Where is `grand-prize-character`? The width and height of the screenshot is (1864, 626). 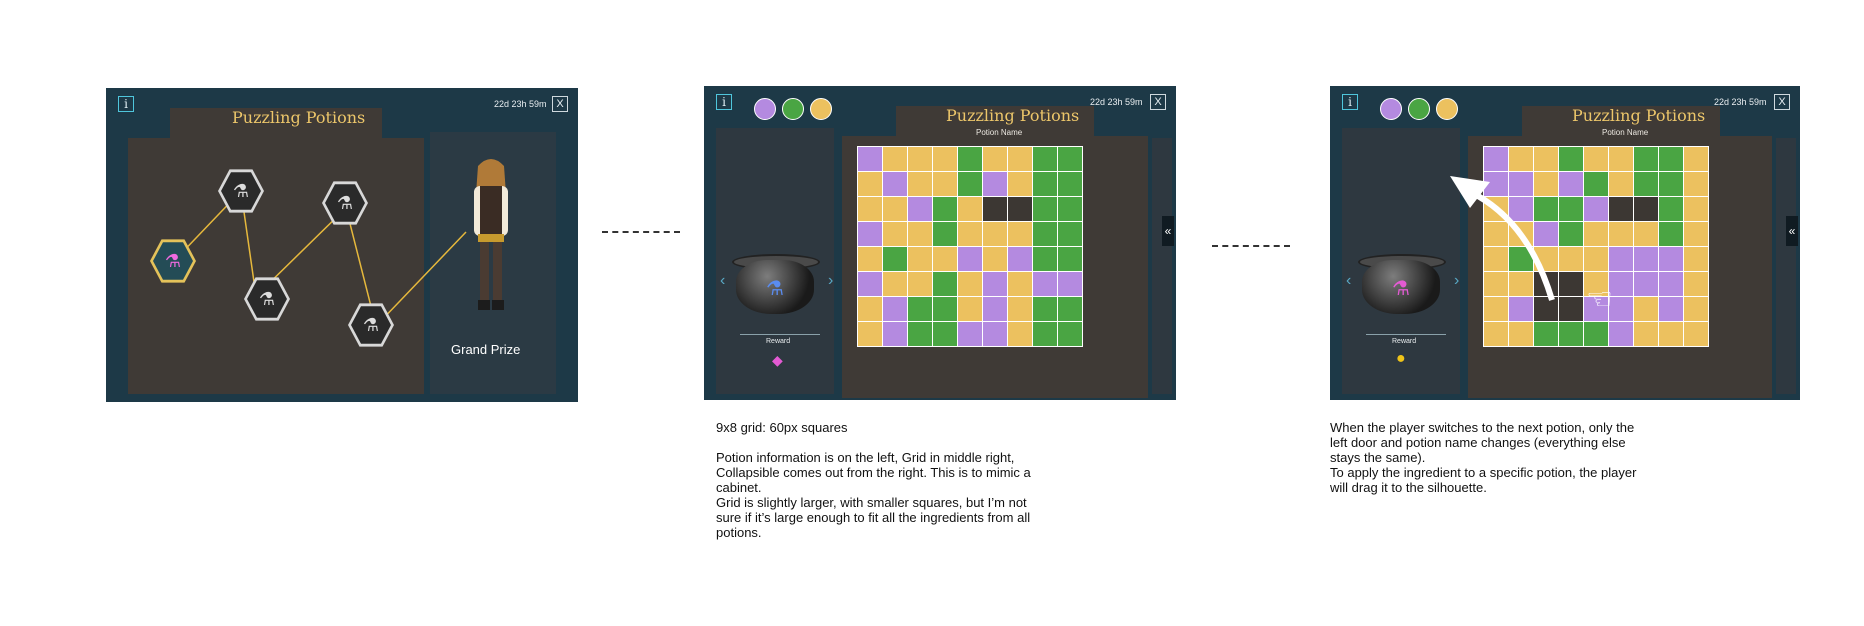 grand-prize-character is located at coordinates (491, 234).